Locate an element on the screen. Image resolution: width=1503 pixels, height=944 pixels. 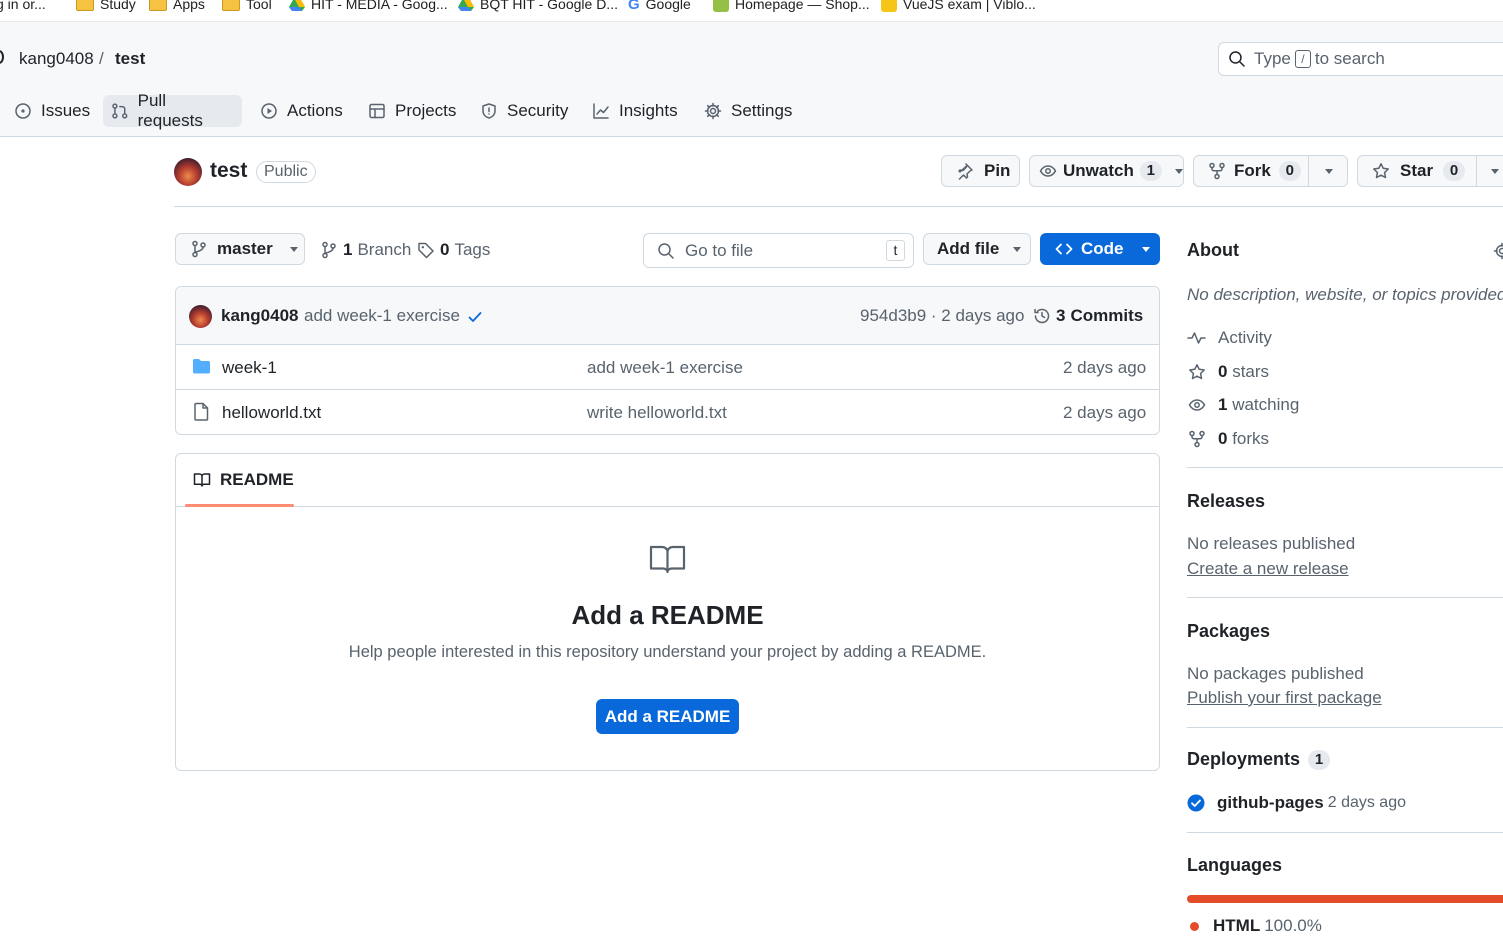
global-search: Type / to search is located at coordinates (1360, 59).